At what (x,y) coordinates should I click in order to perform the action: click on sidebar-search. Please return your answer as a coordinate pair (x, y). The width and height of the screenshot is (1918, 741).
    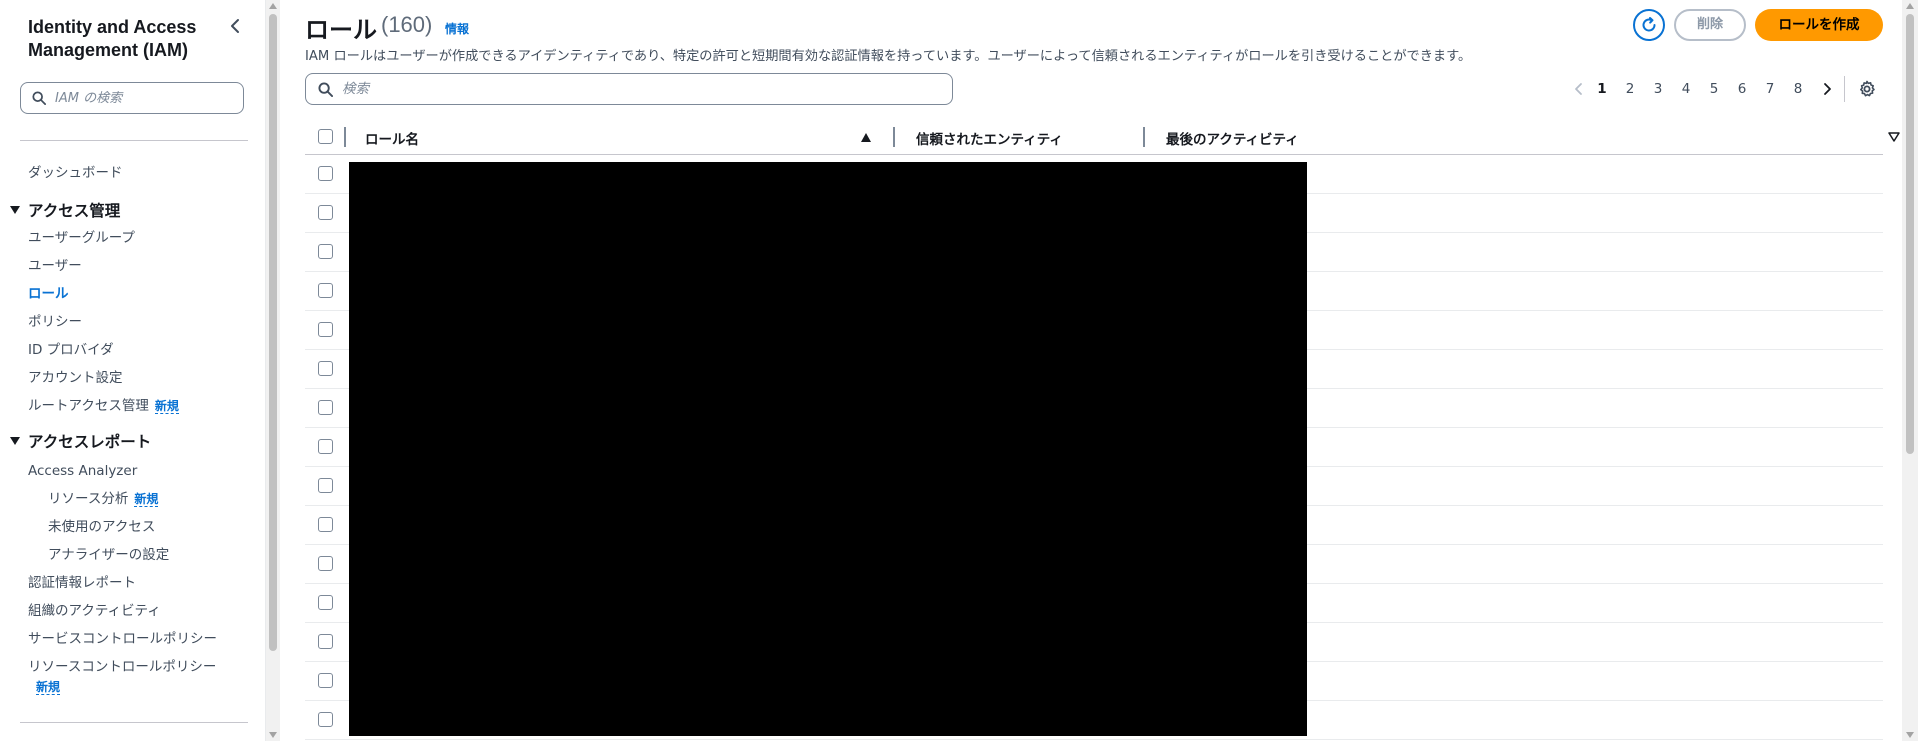
    Looking at the image, I should click on (132, 98).